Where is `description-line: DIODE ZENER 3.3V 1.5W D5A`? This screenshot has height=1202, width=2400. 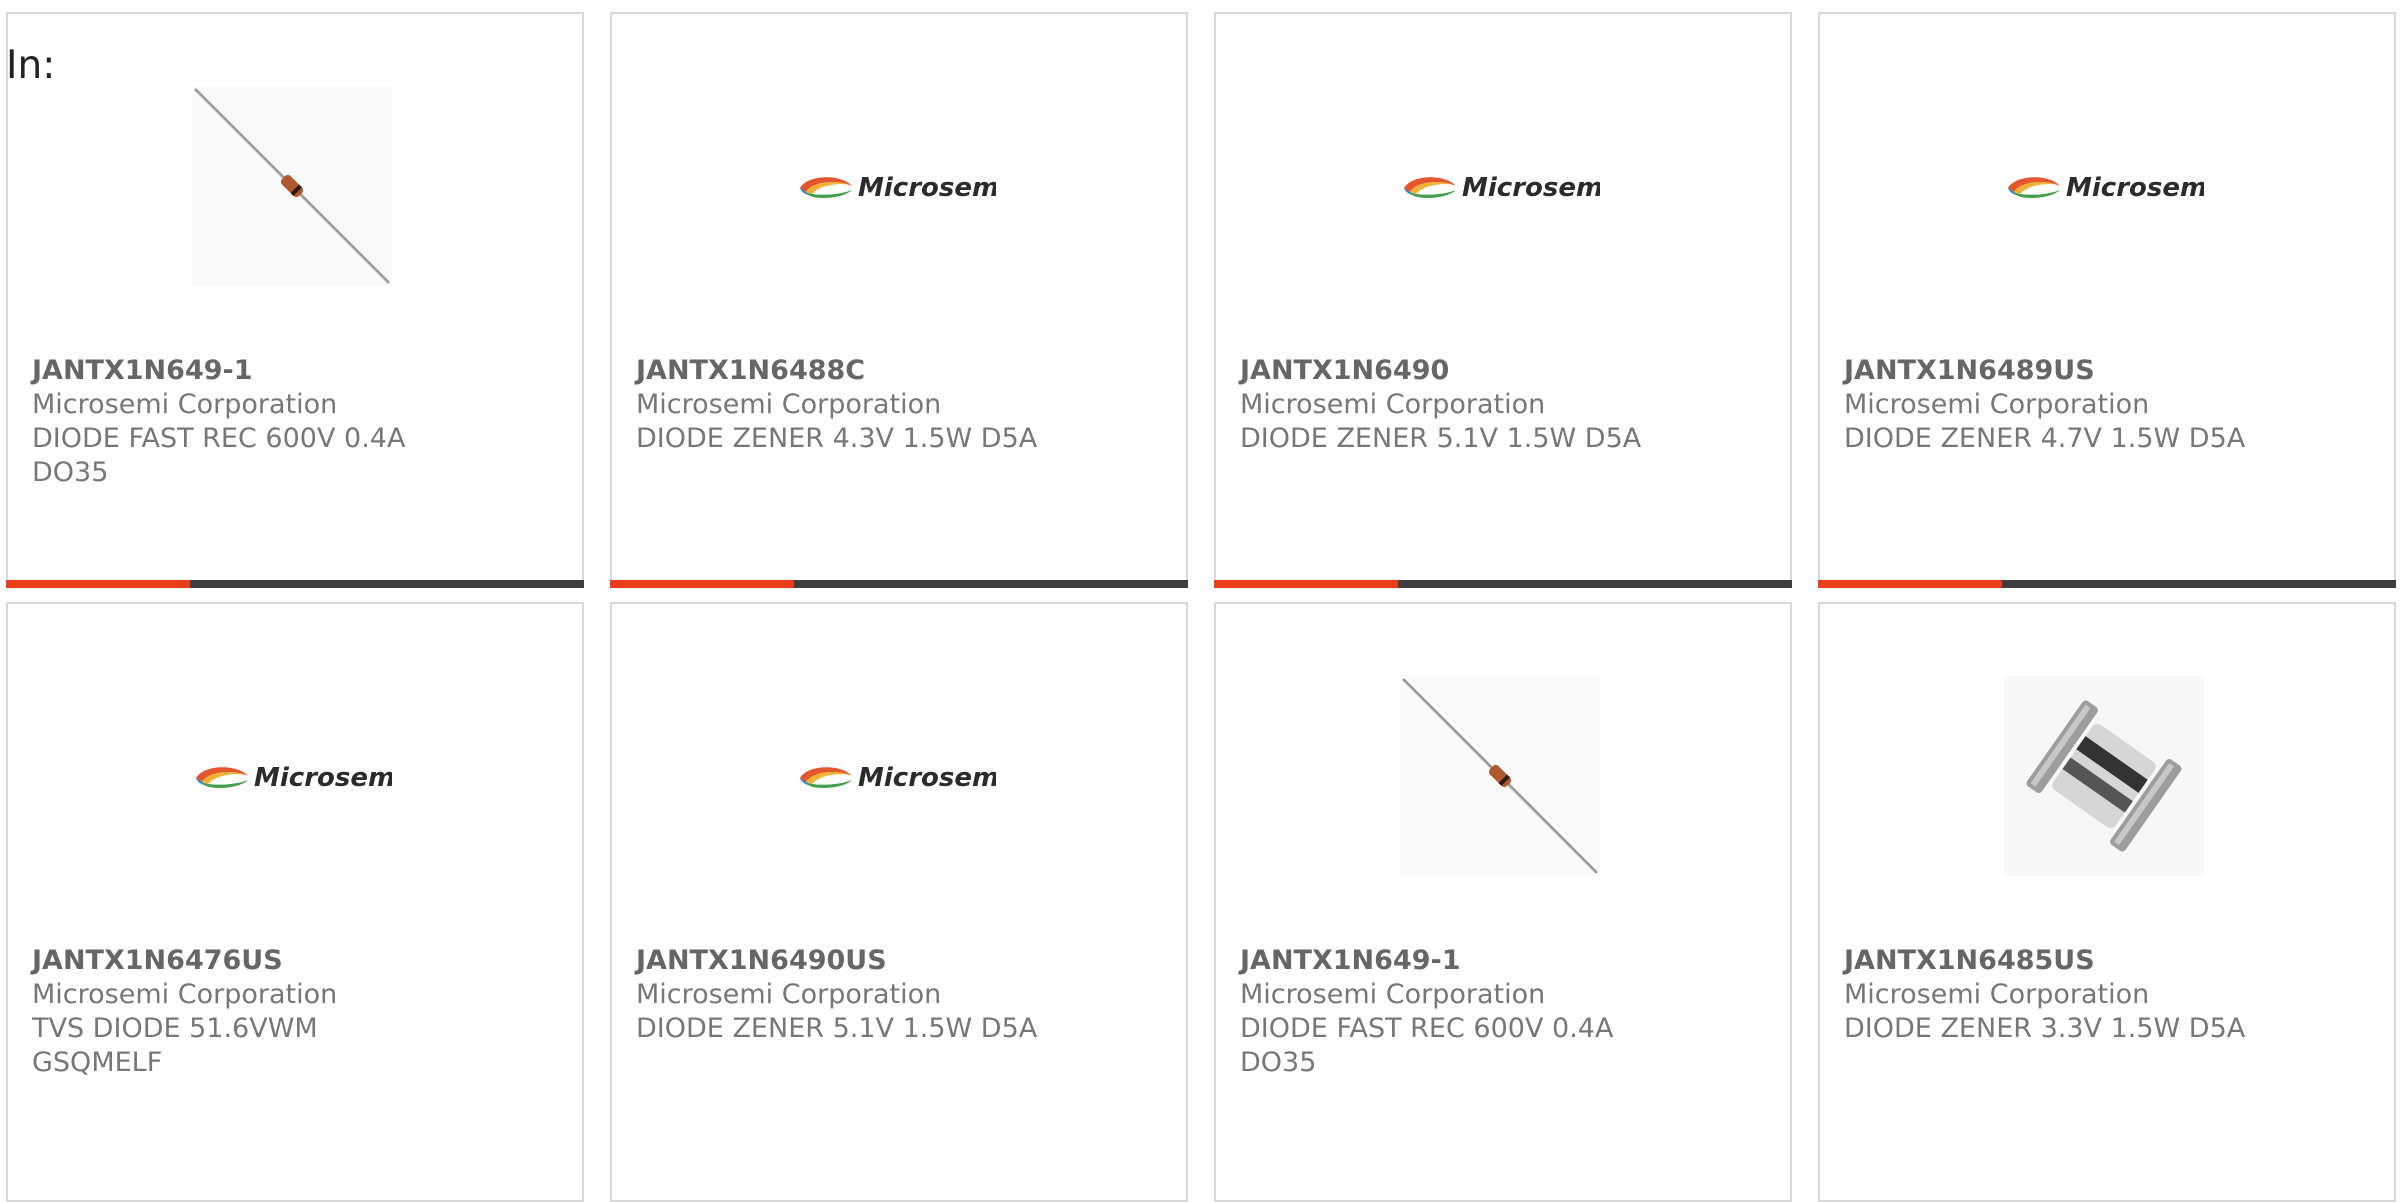
description-line: DIODE ZENER 3.3V 1.5W D5A is located at coordinates (2045, 1028).